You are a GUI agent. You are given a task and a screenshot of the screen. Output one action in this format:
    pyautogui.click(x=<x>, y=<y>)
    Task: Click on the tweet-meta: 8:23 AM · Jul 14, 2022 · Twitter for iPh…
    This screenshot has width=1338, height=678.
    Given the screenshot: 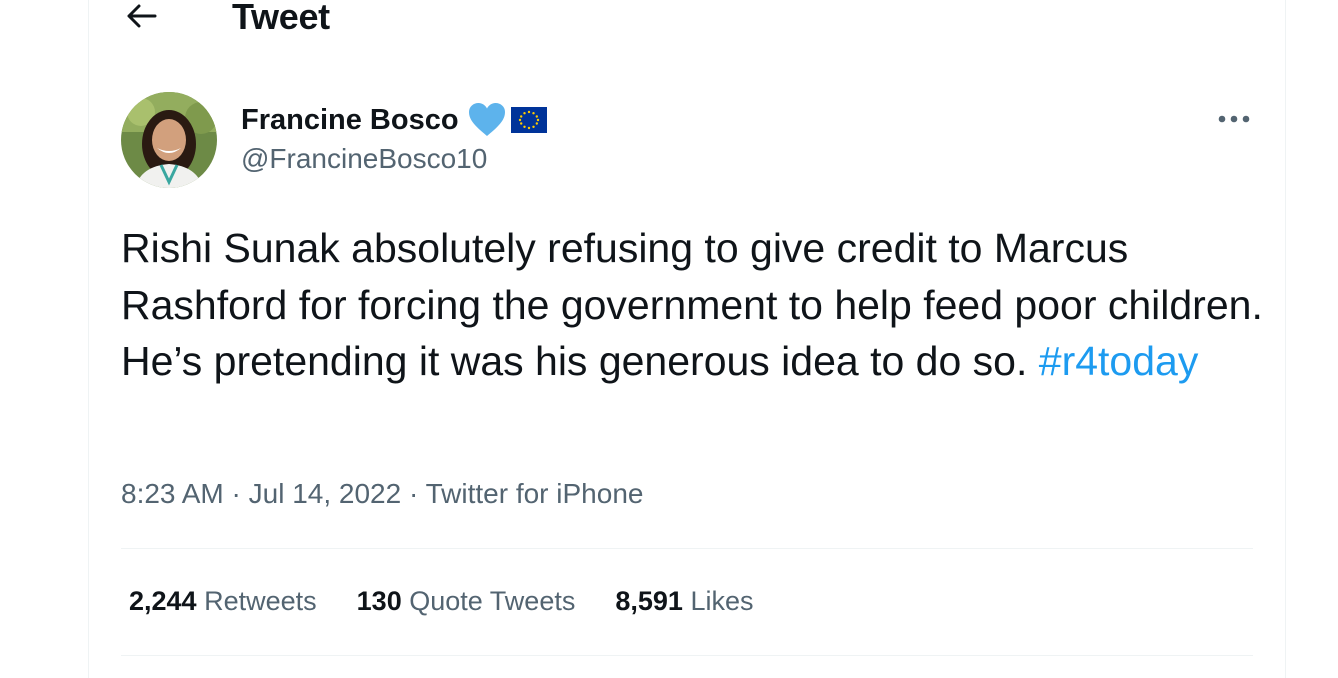 What is the action you would take?
    pyautogui.click(x=382, y=494)
    